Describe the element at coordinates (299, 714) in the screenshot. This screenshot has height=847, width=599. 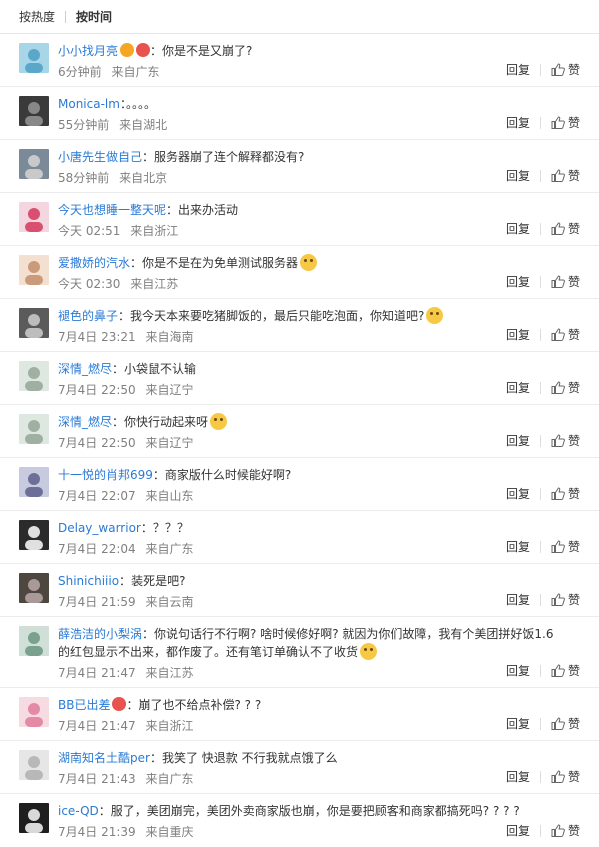
I see `comment-item: BB已出差 ：崩了也不给点补偿? ? ? 7月4日 21:47 来自浙江 回复 赞` at that location.